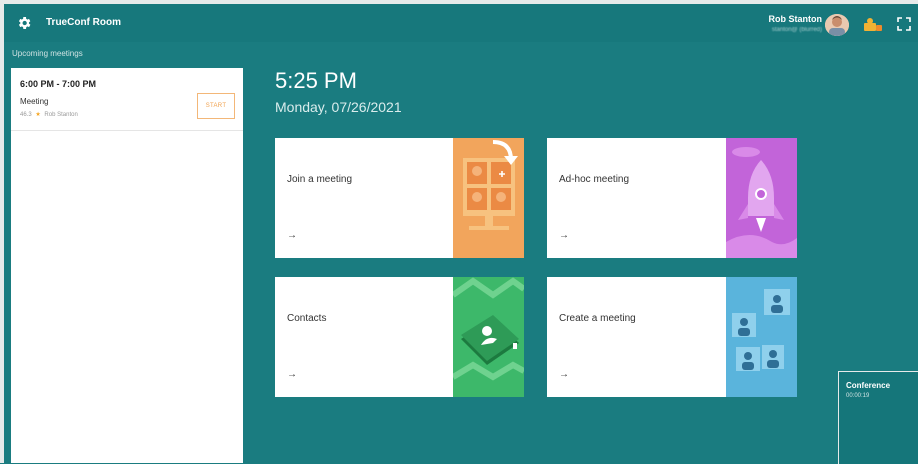 Image resolution: width=918 pixels, height=464 pixels. Describe the element at coordinates (873, 24) in the screenshot. I see `status-icon` at that location.